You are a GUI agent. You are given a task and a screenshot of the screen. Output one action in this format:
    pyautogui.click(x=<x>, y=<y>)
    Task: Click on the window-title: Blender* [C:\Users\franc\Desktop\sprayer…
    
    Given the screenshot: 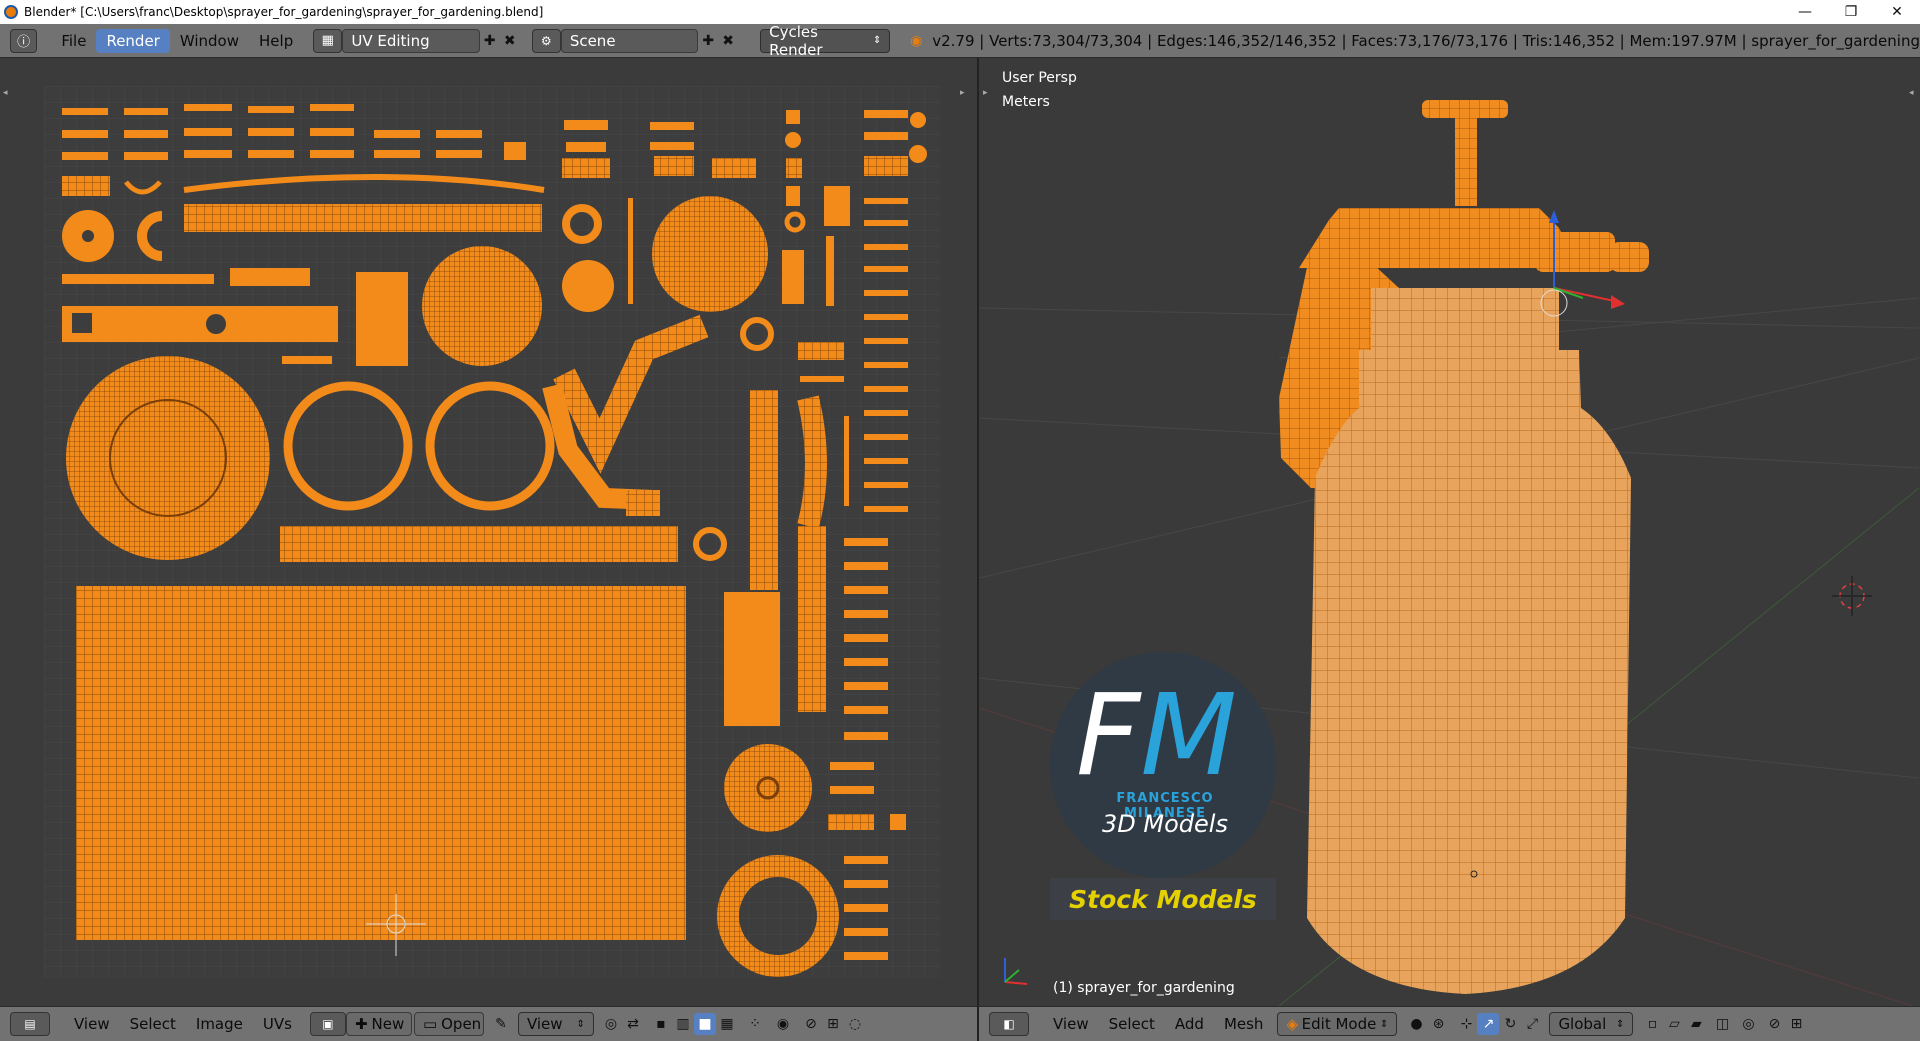 What is the action you would take?
    pyautogui.click(x=284, y=12)
    